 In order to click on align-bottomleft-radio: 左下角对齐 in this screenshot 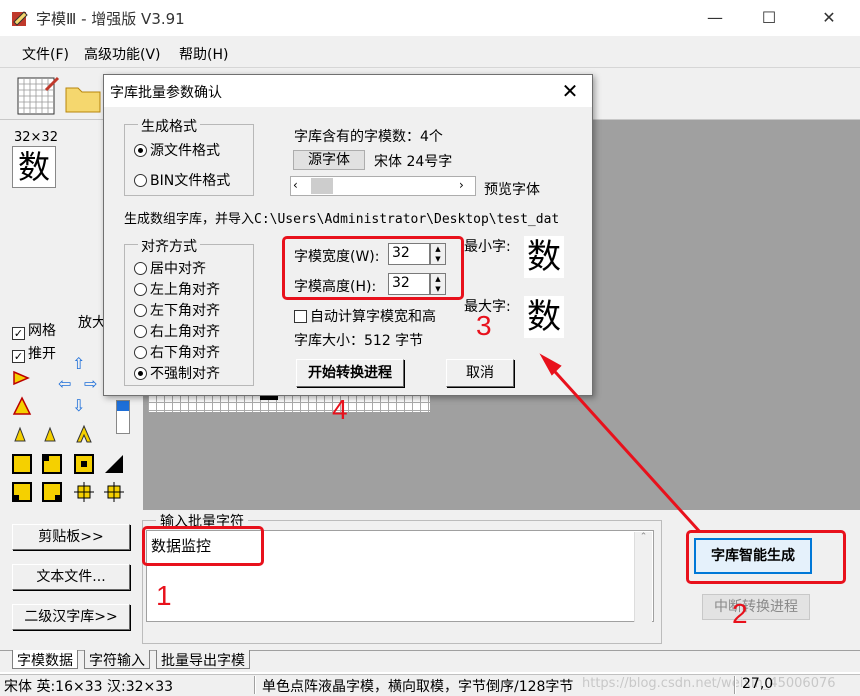, I will do `click(177, 310)`.